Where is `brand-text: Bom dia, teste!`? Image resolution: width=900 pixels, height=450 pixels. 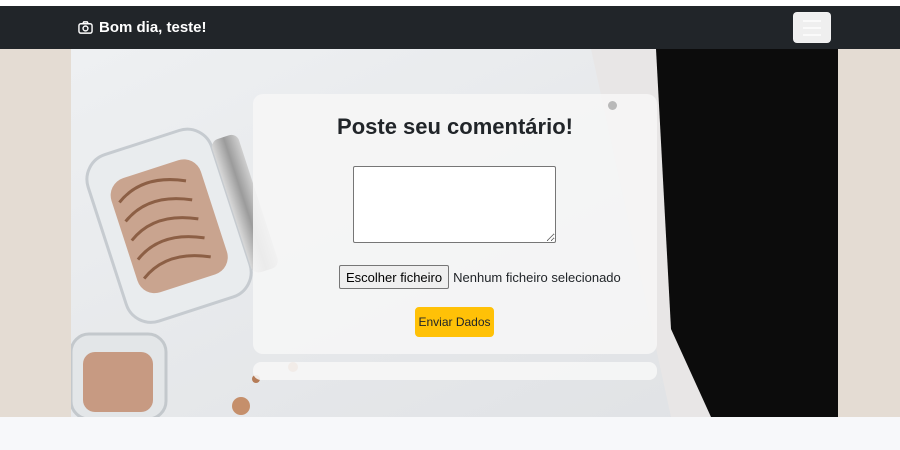 brand-text: Bom dia, teste! is located at coordinates (153, 27).